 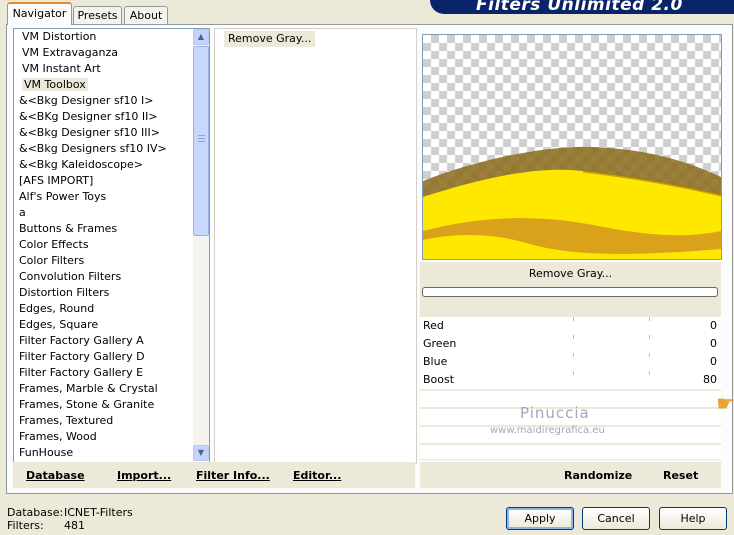 I want to click on category-item: Frames, Wood, so click(x=103, y=437).